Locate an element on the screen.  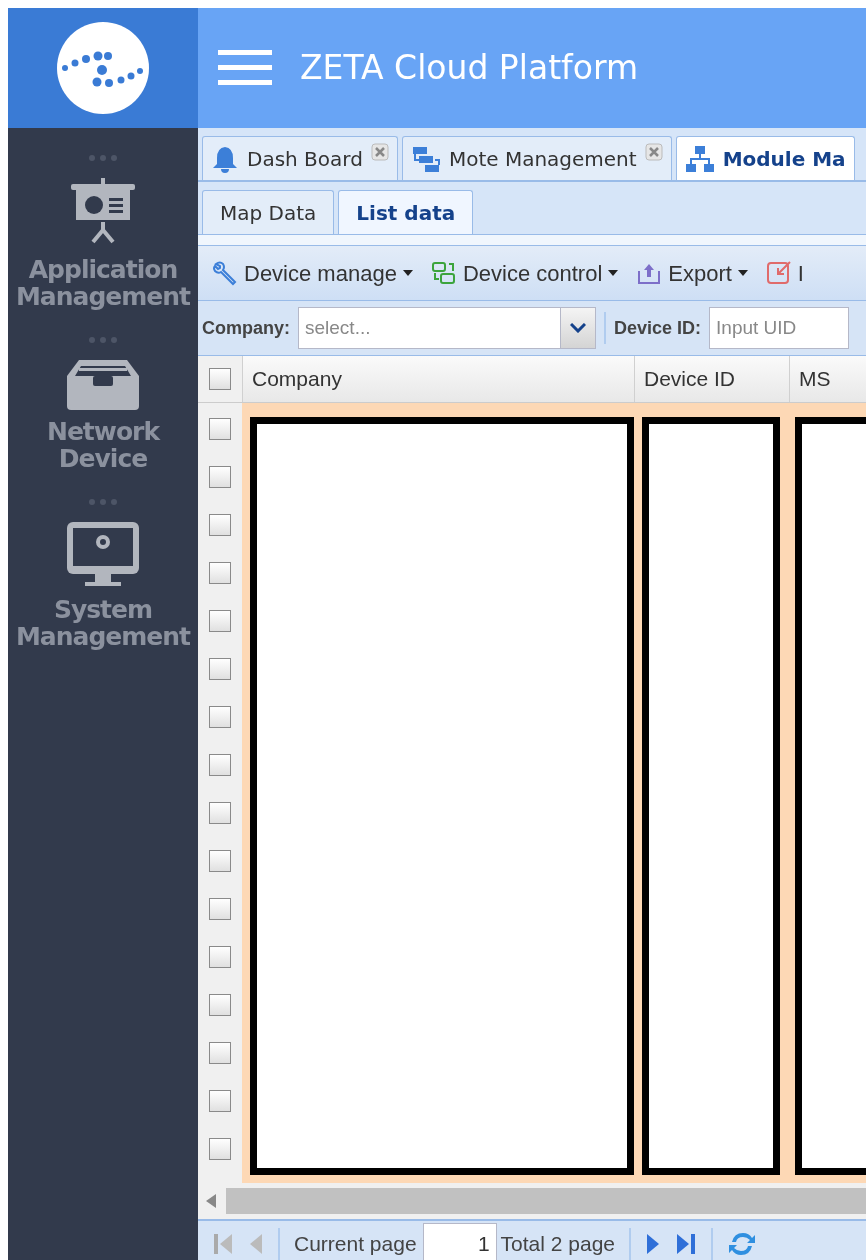
last-page-icon is located at coordinates (686, 1244).